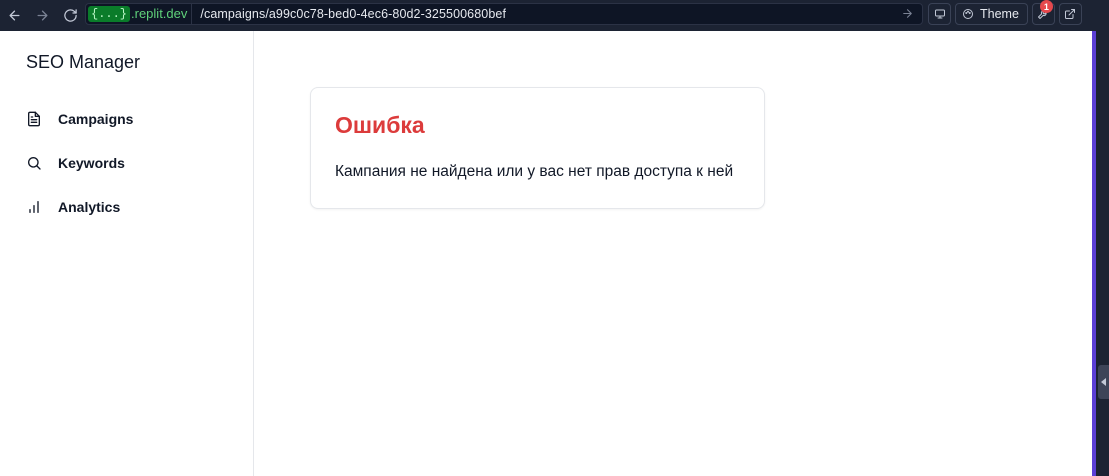  I want to click on sidebar-item-keywords: Keywords, so click(75, 163).